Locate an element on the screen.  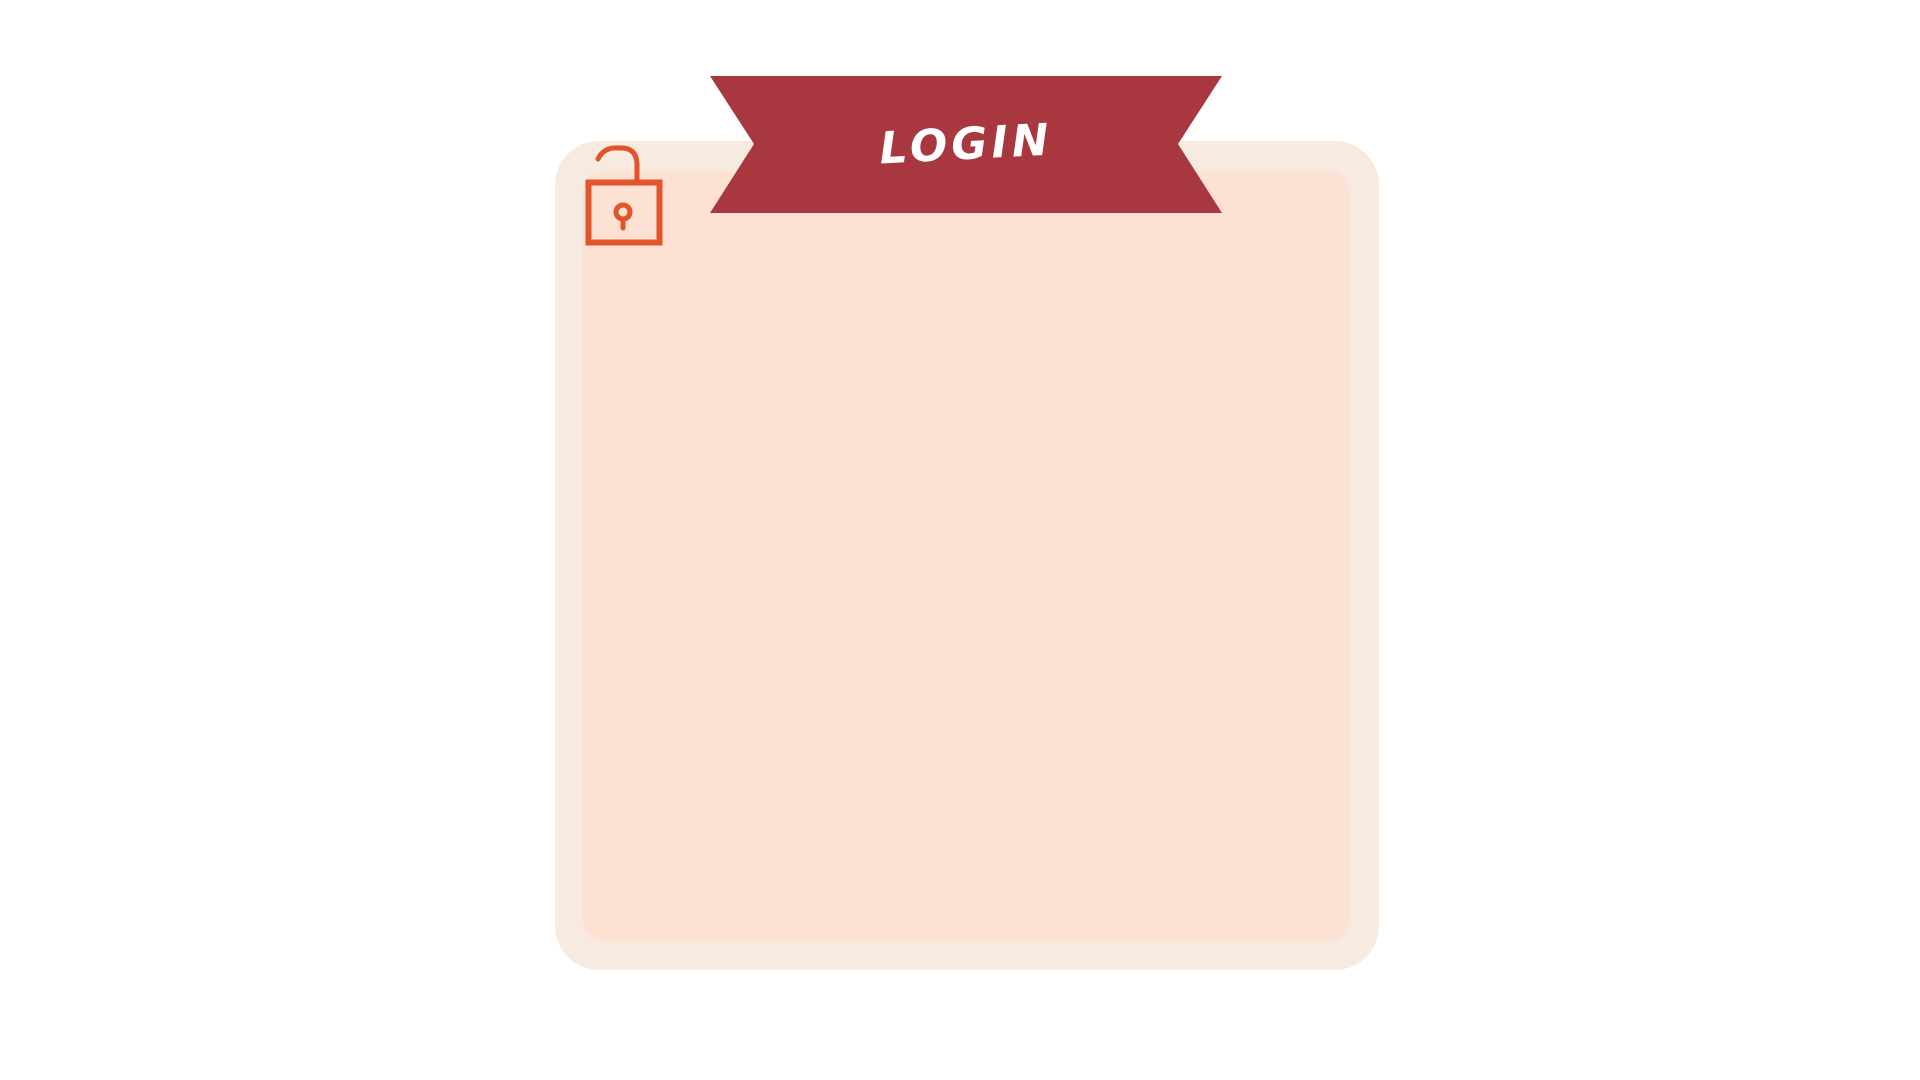
banner-title: LOGIN is located at coordinates (966, 144).